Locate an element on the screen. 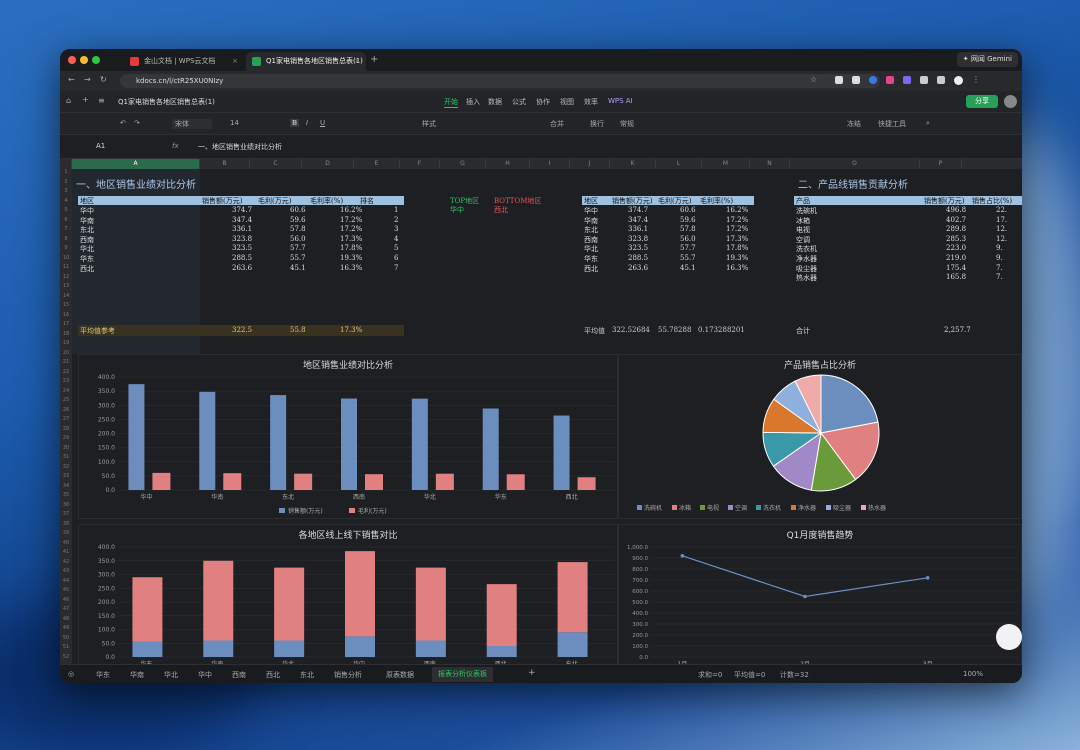  top-value: 华中 is located at coordinates (457, 210).